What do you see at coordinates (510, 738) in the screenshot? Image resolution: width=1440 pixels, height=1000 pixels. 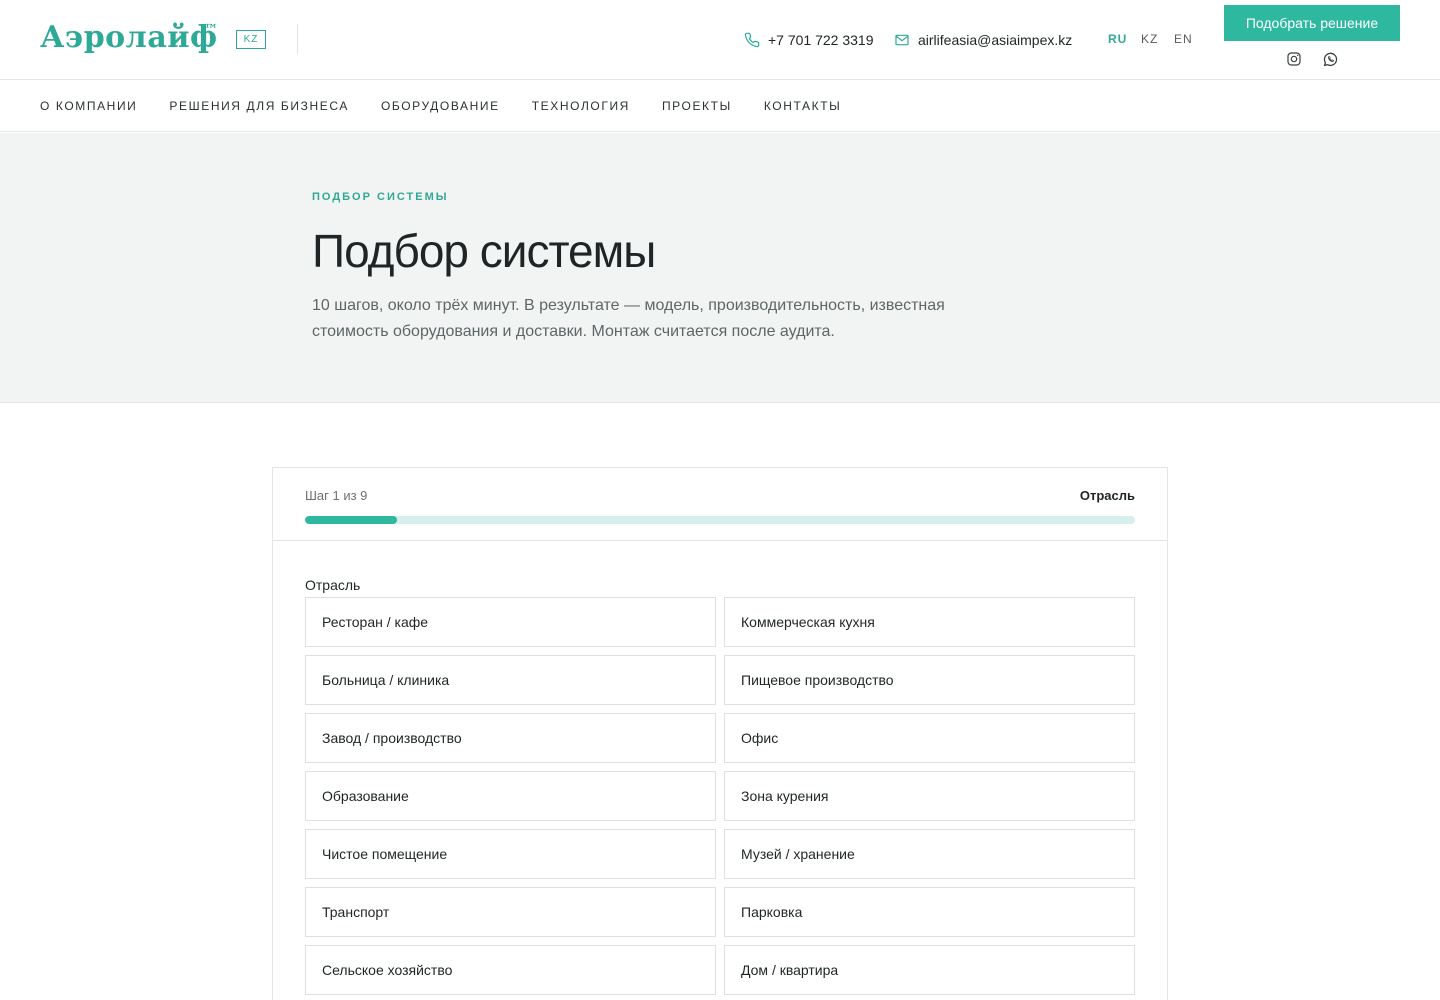 I see `option-factory: Завод / производство` at bounding box center [510, 738].